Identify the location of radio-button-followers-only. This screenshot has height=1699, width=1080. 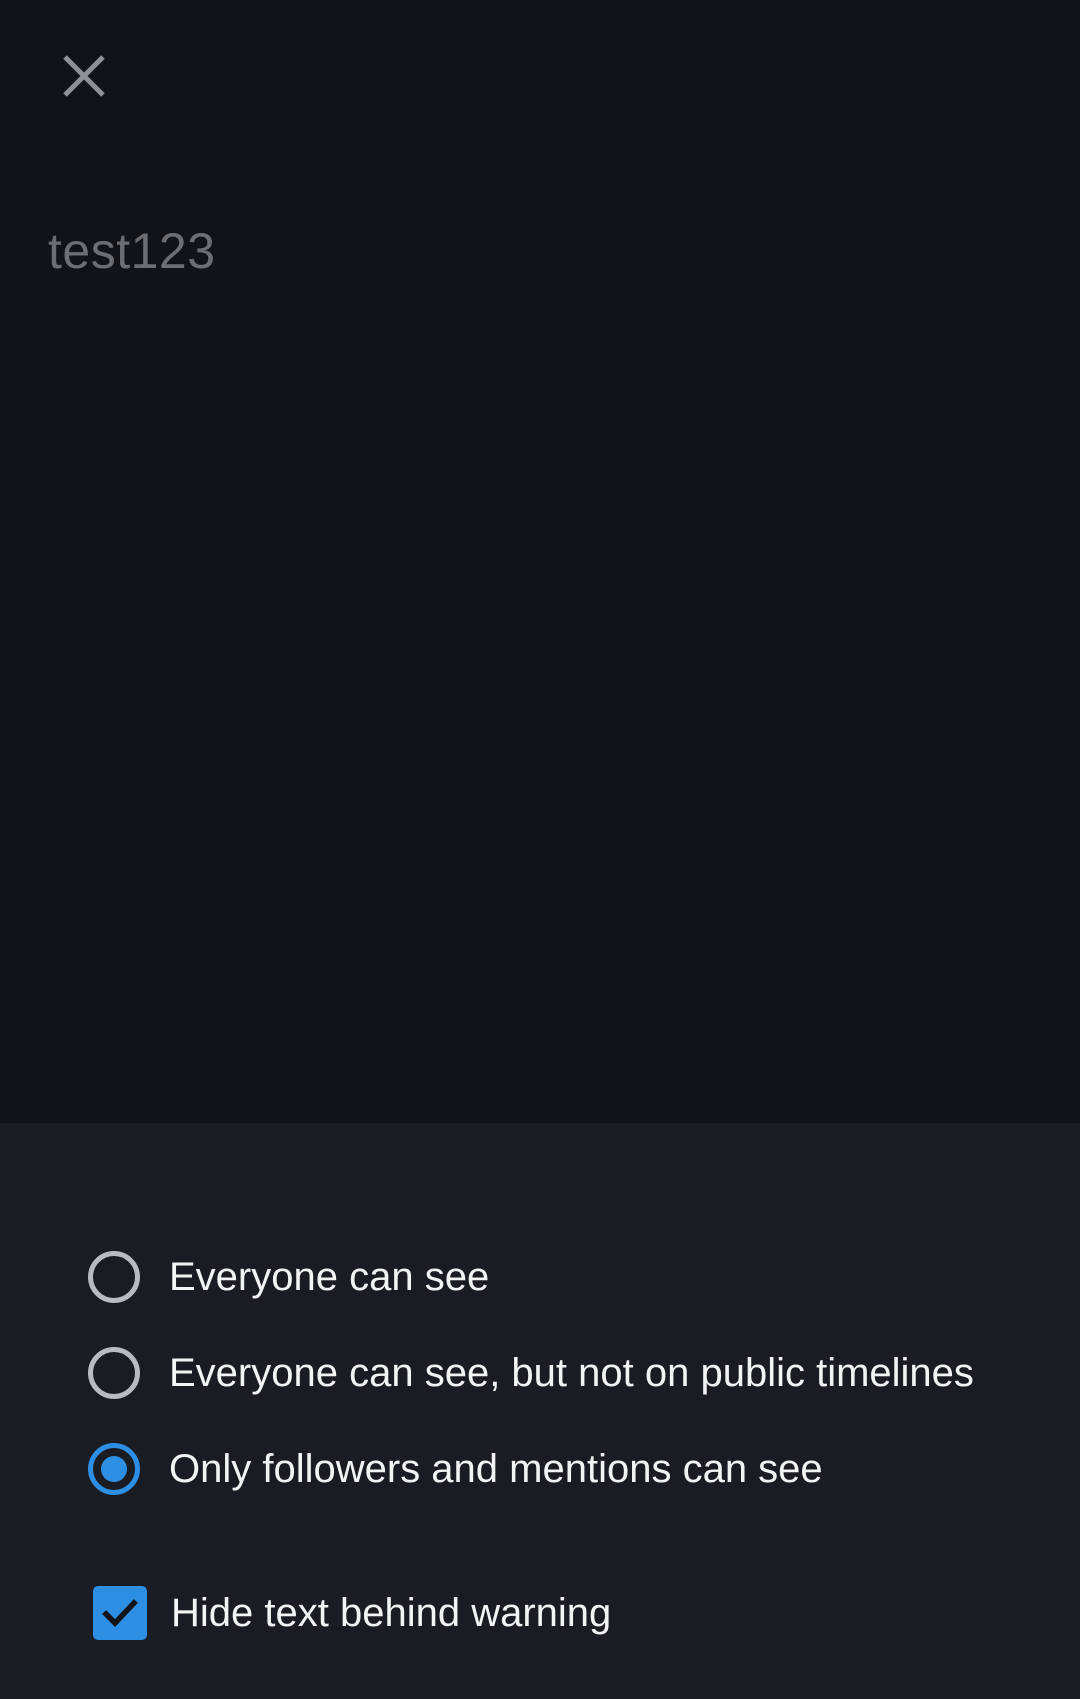
(114, 1469).